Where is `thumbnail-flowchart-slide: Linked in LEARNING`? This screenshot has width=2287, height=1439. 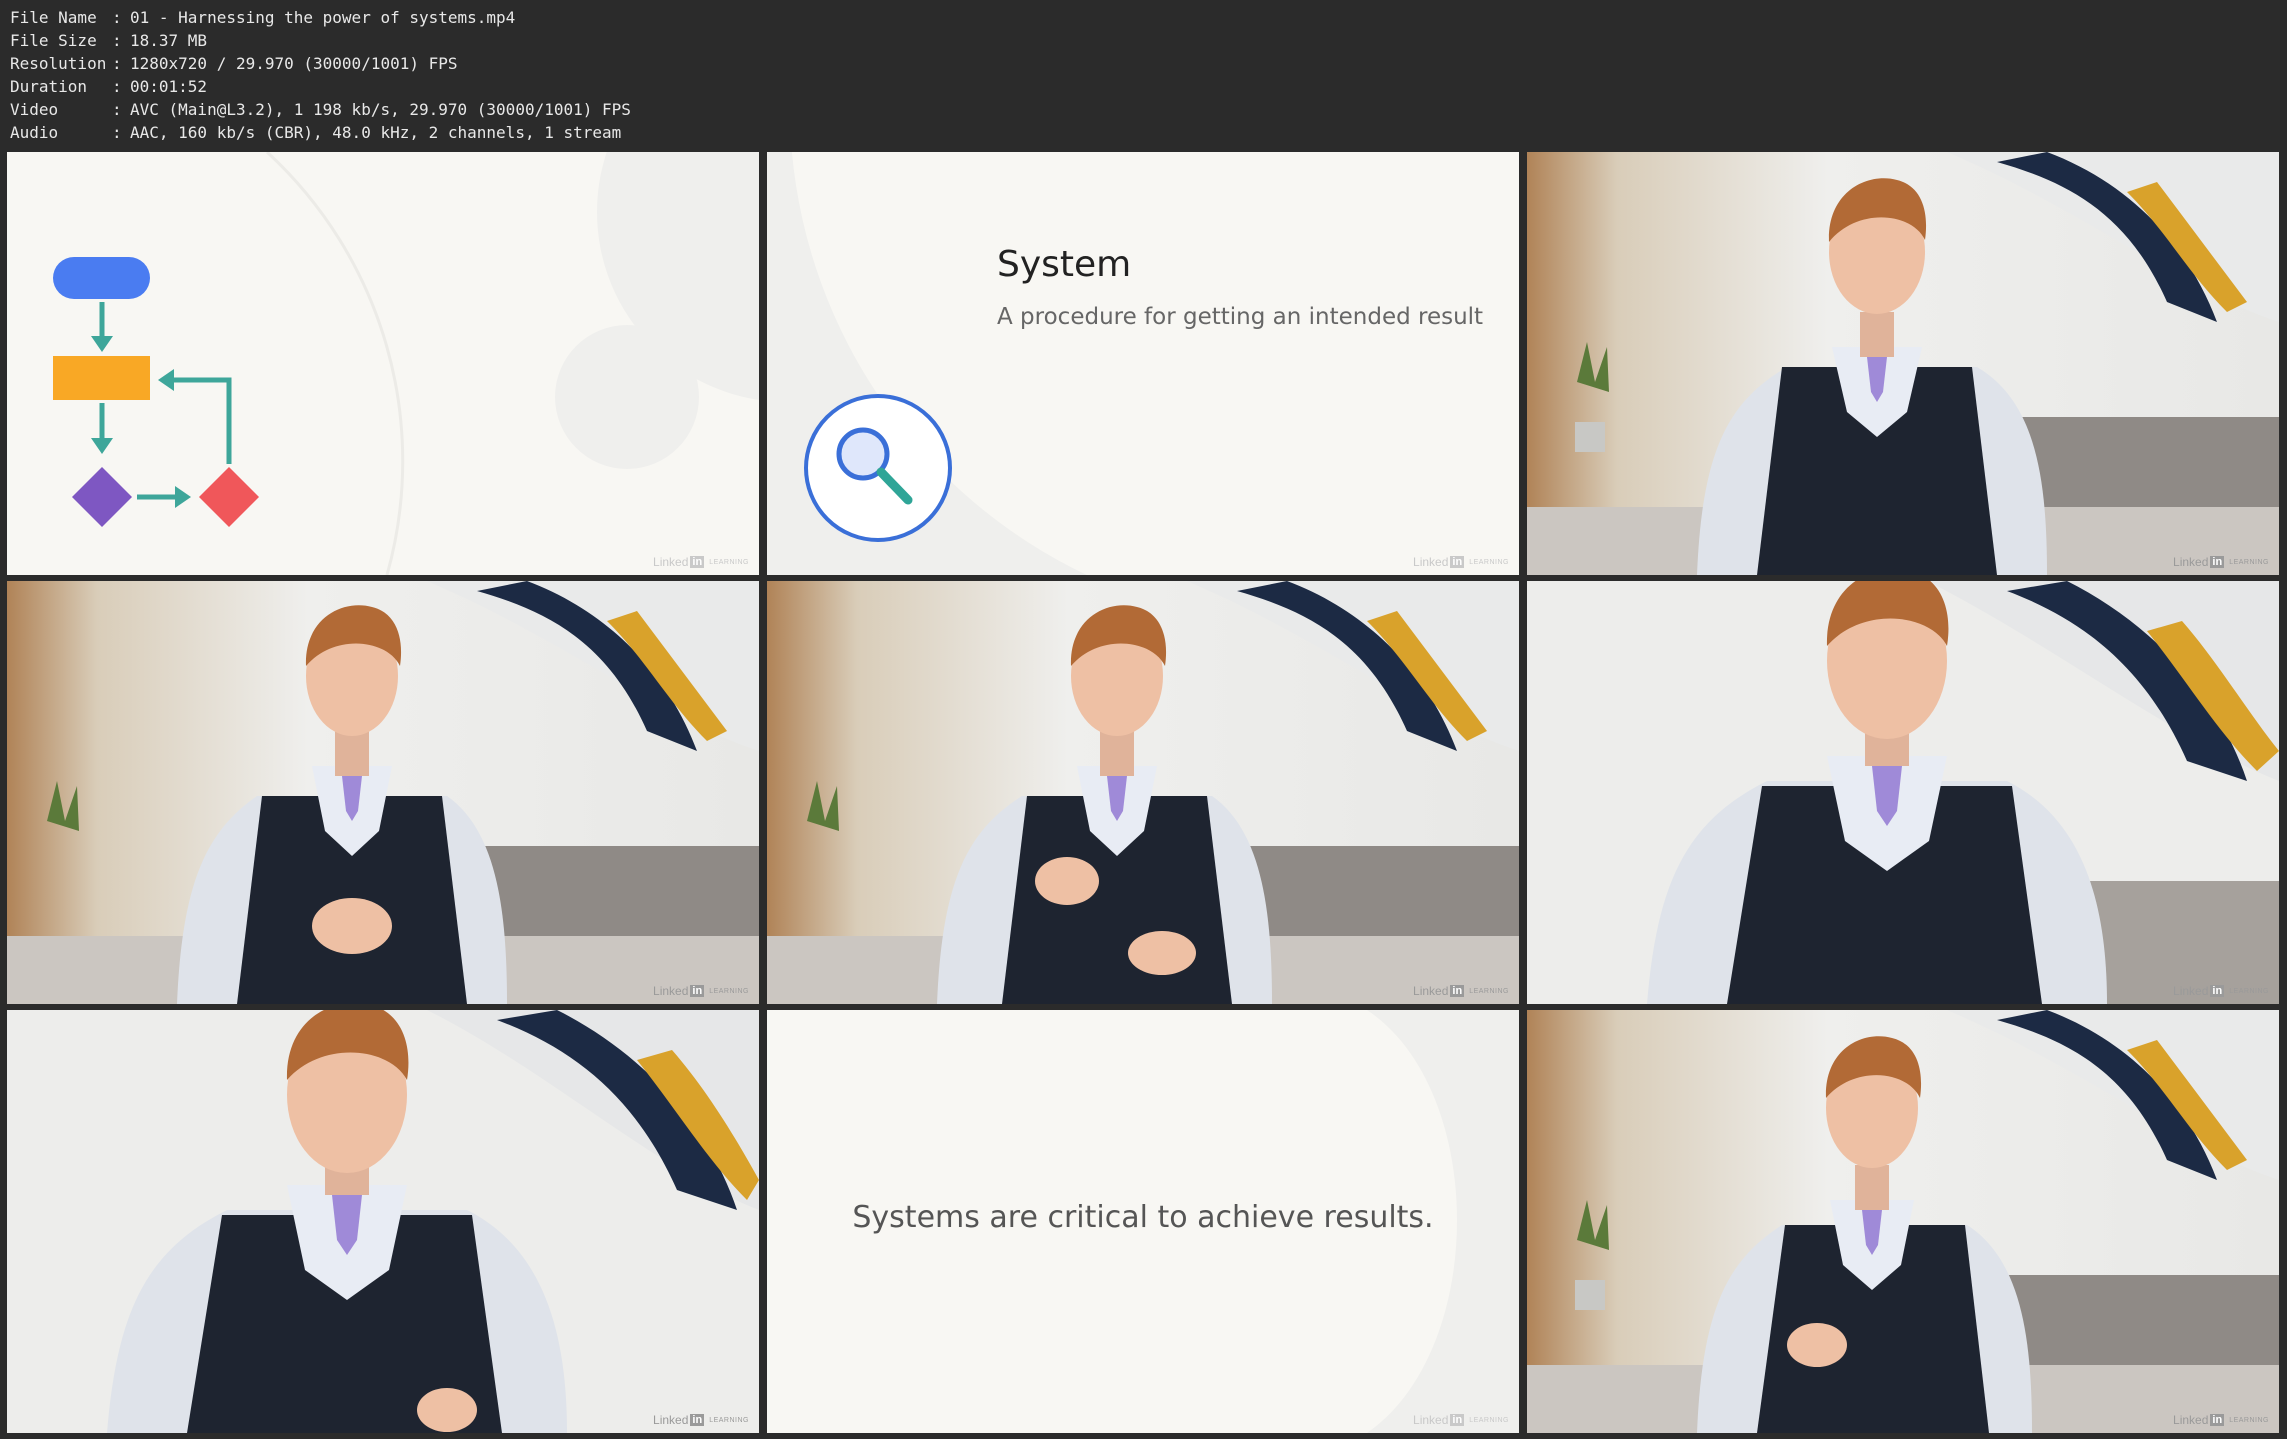
thumbnail-flowchart-slide: Linked in LEARNING is located at coordinates (383, 363).